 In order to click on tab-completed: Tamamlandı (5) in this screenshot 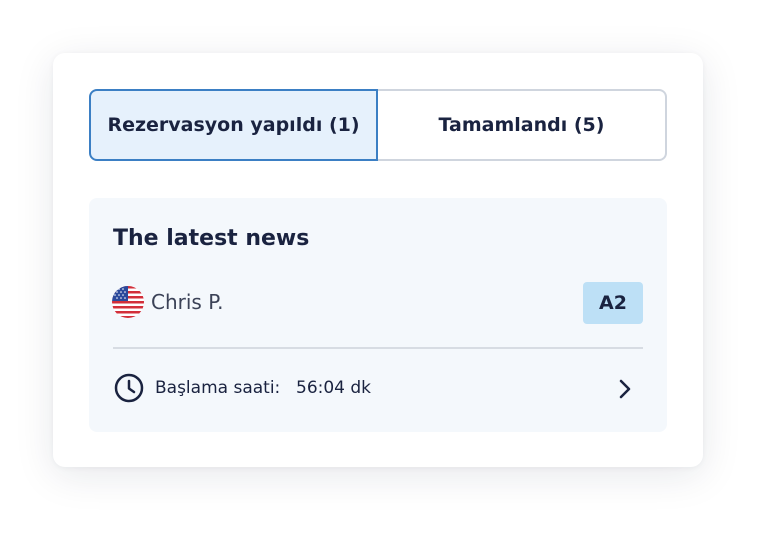, I will do `click(522, 125)`.